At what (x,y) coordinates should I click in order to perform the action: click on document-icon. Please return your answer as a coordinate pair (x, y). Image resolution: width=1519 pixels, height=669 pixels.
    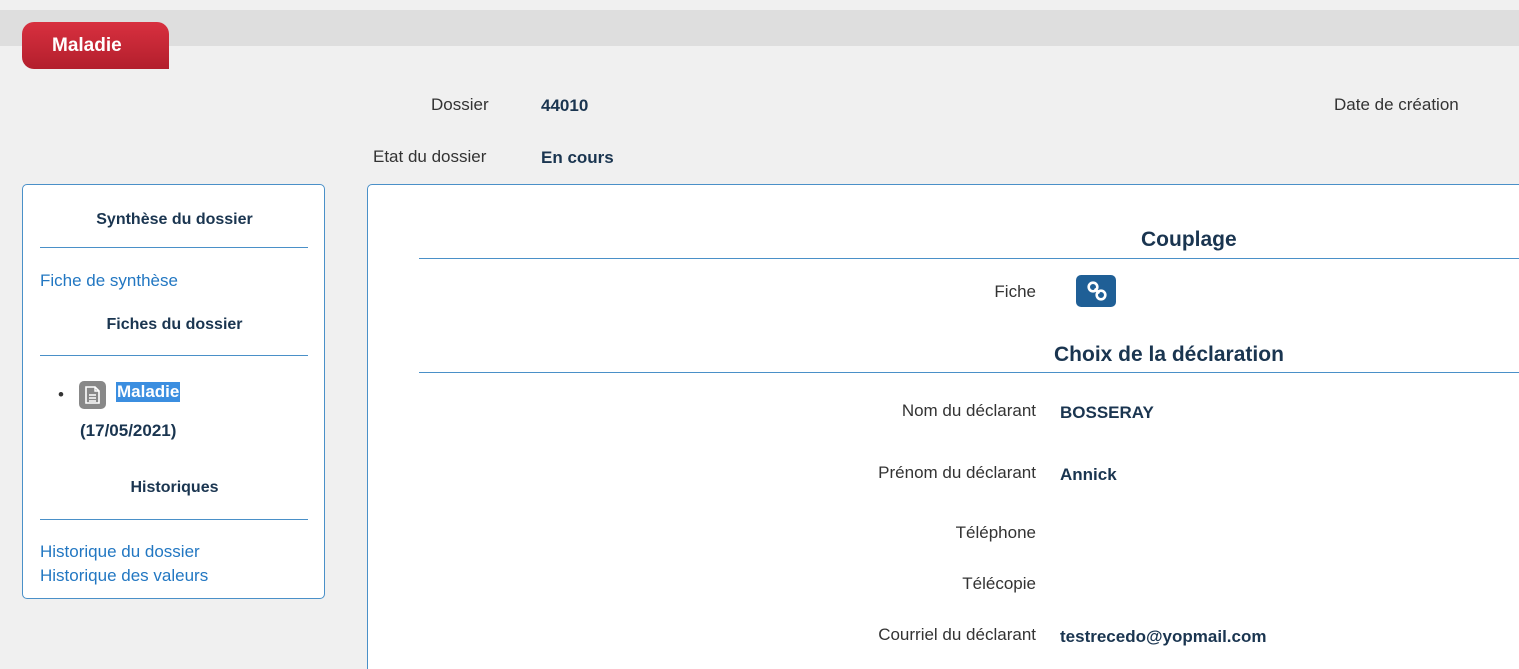
    Looking at the image, I should click on (92, 395).